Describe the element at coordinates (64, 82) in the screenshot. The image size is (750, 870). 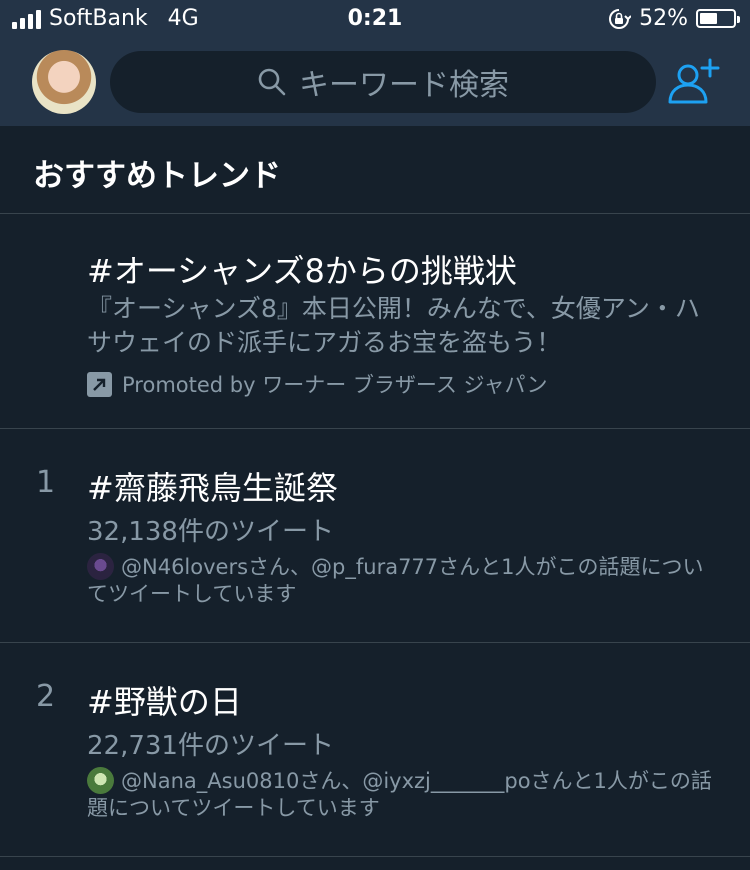
I see `profile-avatar` at that location.